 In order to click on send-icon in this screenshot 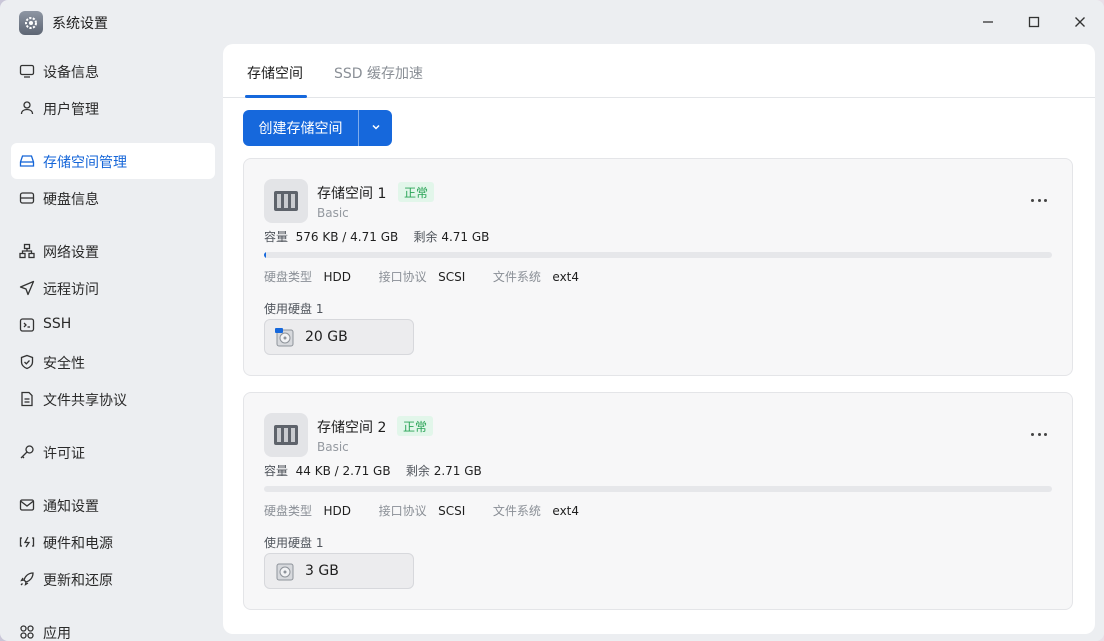, I will do `click(27, 288)`.